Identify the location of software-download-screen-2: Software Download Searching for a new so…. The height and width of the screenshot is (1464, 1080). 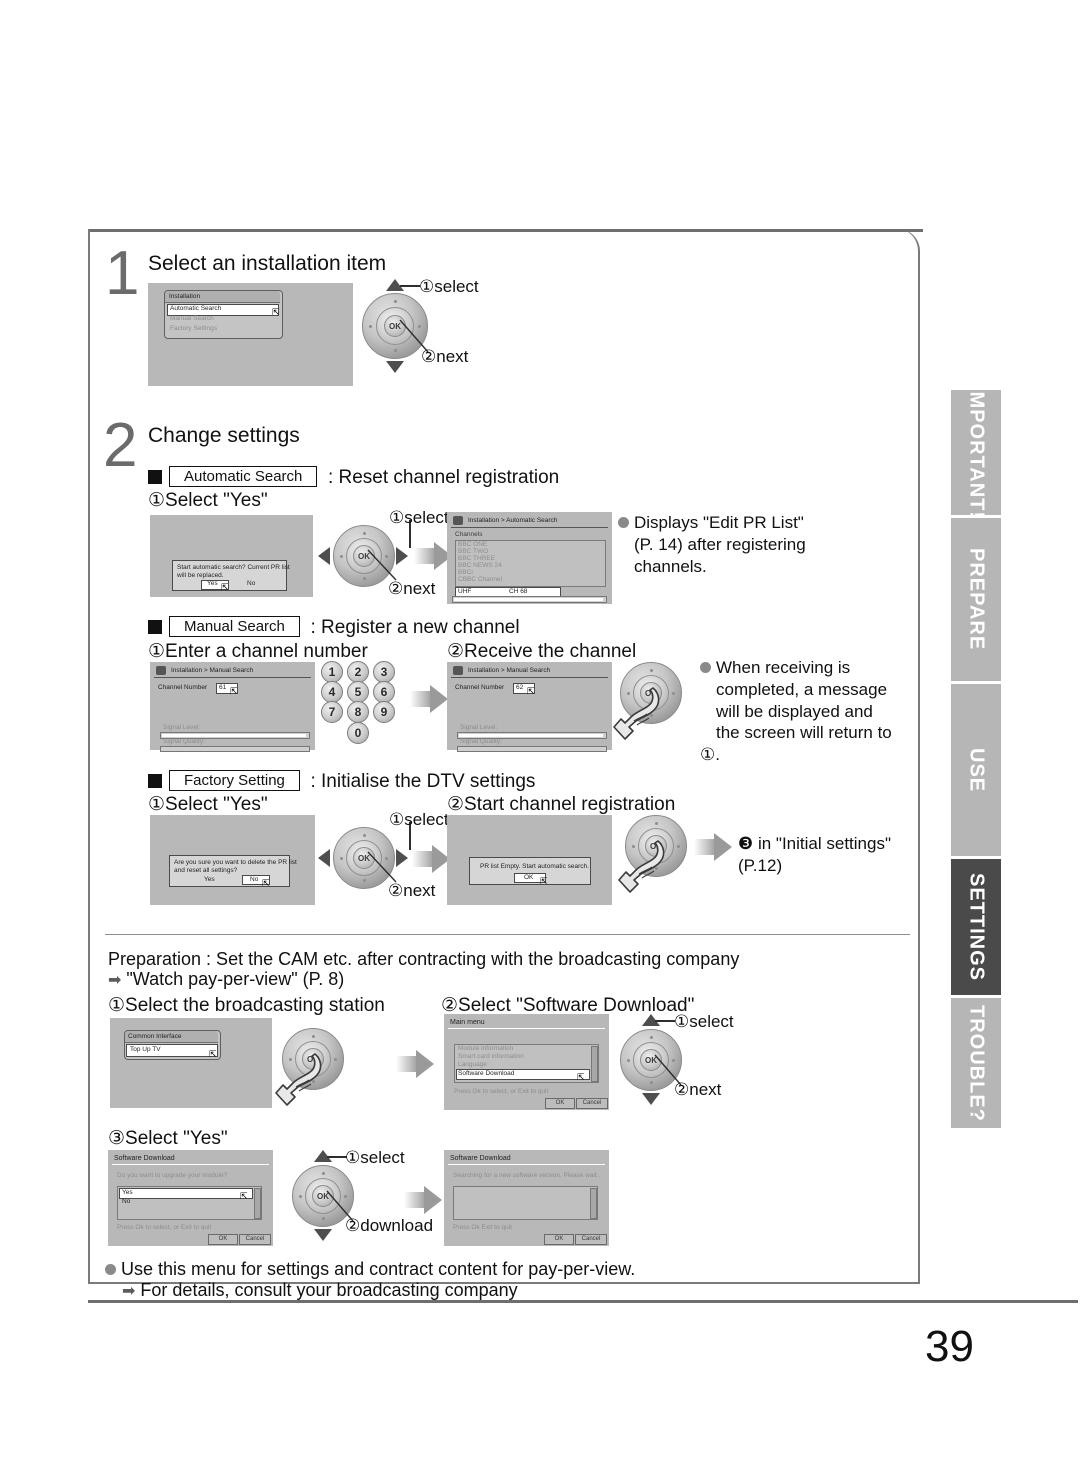
(526, 1198).